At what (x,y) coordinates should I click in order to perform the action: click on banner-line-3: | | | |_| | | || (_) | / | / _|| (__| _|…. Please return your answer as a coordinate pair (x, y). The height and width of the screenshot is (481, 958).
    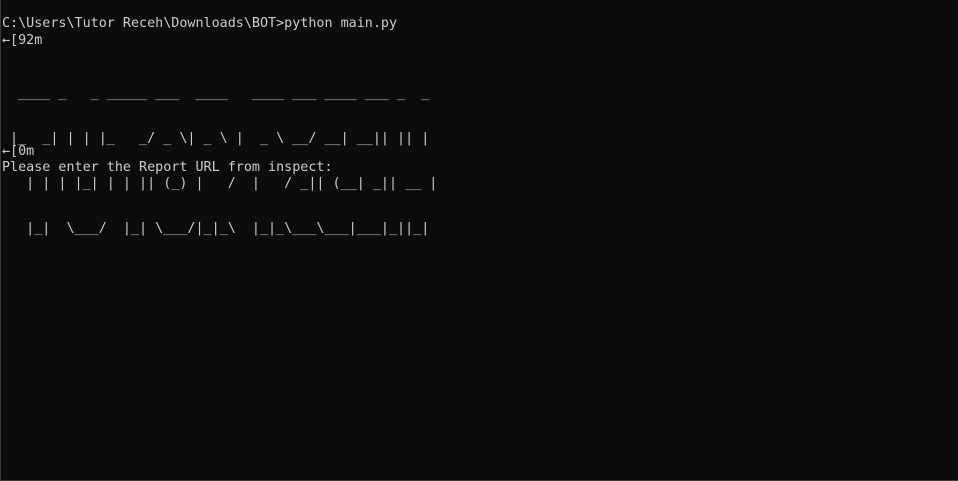
    Looking at the image, I should click on (220, 183).